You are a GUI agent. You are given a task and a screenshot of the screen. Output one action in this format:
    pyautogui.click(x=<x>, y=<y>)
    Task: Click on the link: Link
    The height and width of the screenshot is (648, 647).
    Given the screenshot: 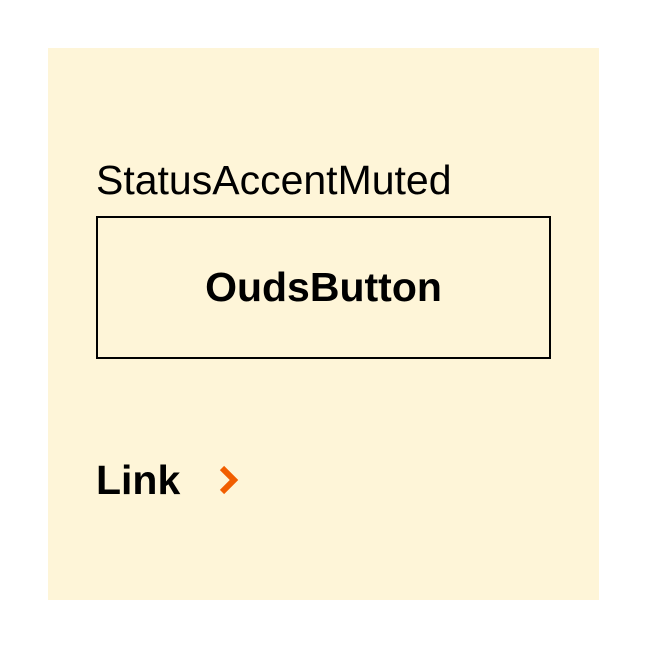 What is the action you would take?
    pyautogui.click(x=168, y=480)
    